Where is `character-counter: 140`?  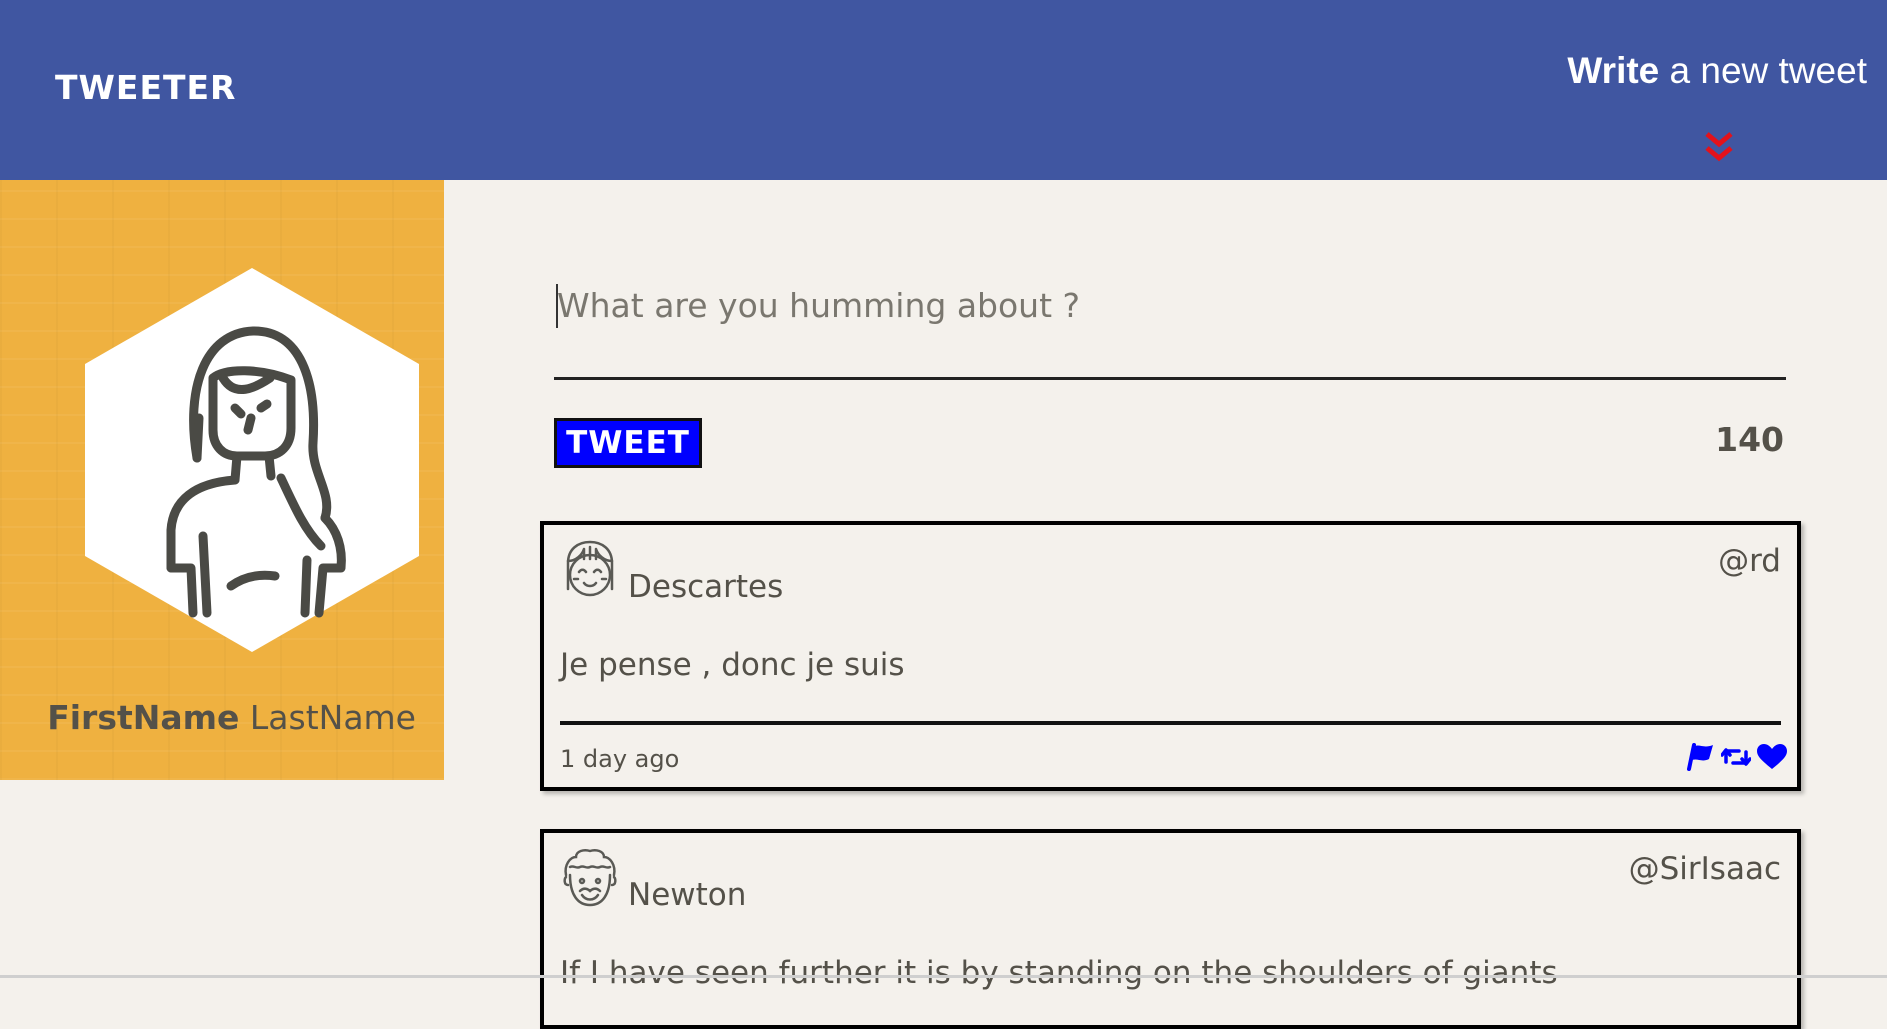 character-counter: 140 is located at coordinates (1749, 439).